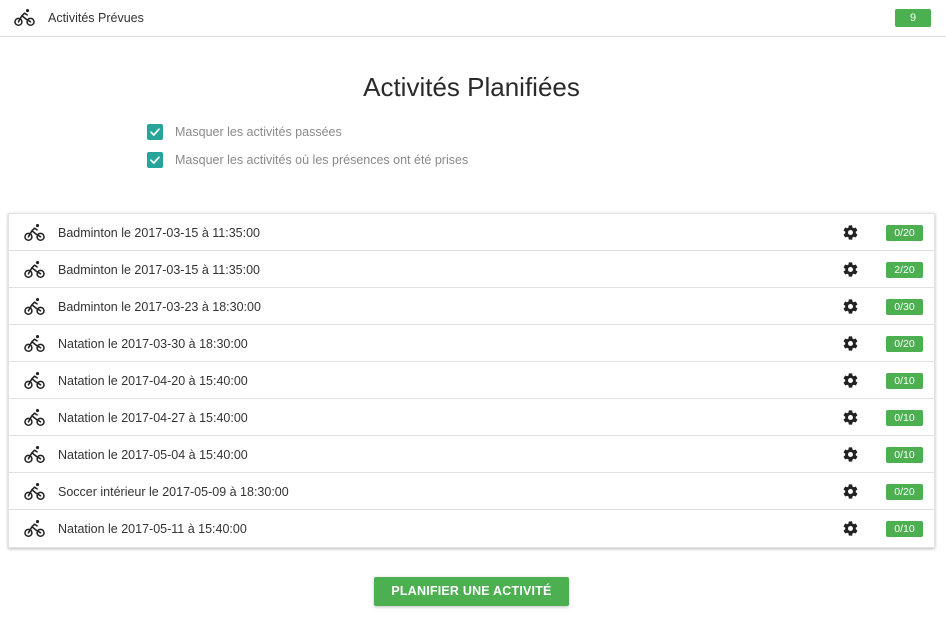  Describe the element at coordinates (471, 87) in the screenshot. I see `page-title: Activités Planifiées` at that location.